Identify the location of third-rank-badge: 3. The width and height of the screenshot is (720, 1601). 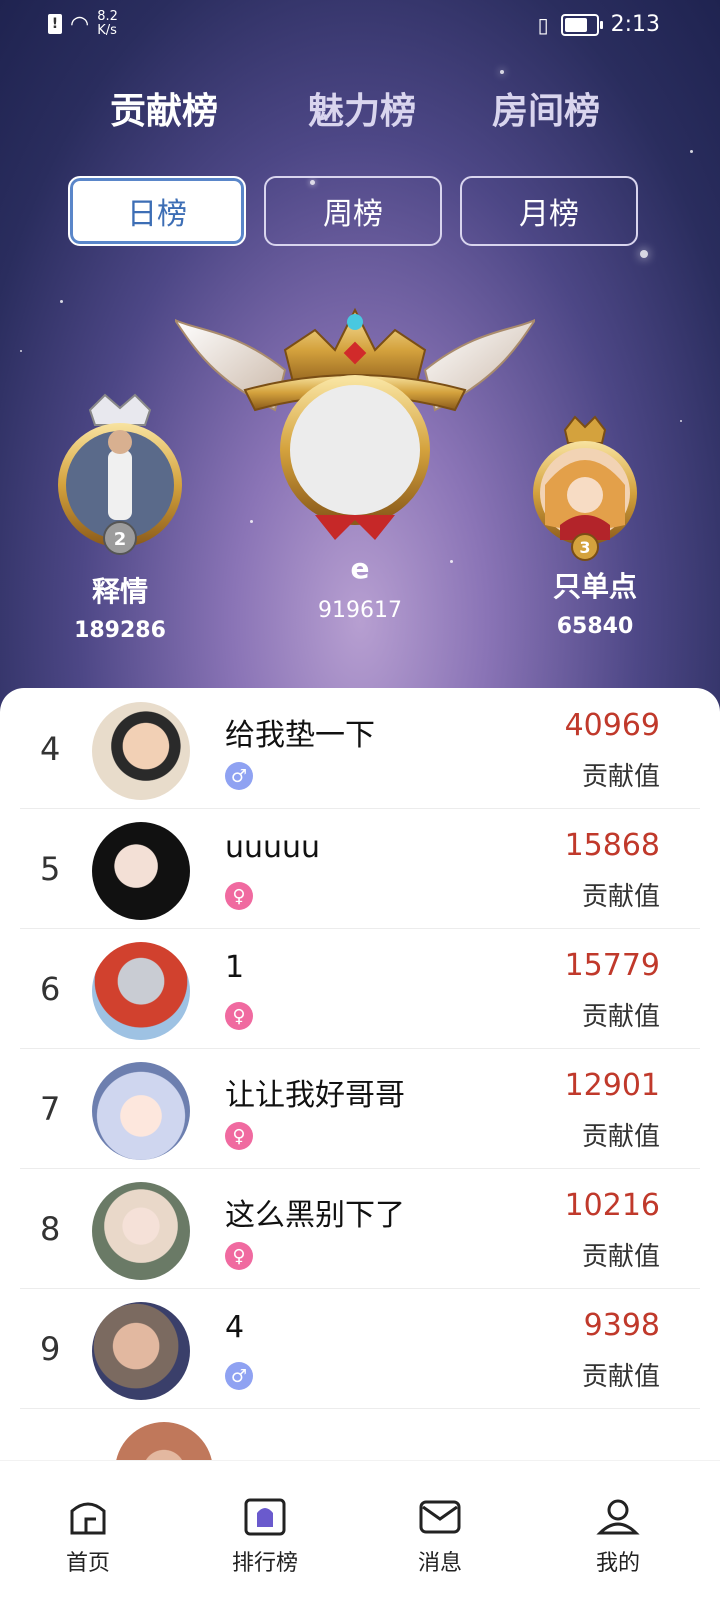
(584, 547).